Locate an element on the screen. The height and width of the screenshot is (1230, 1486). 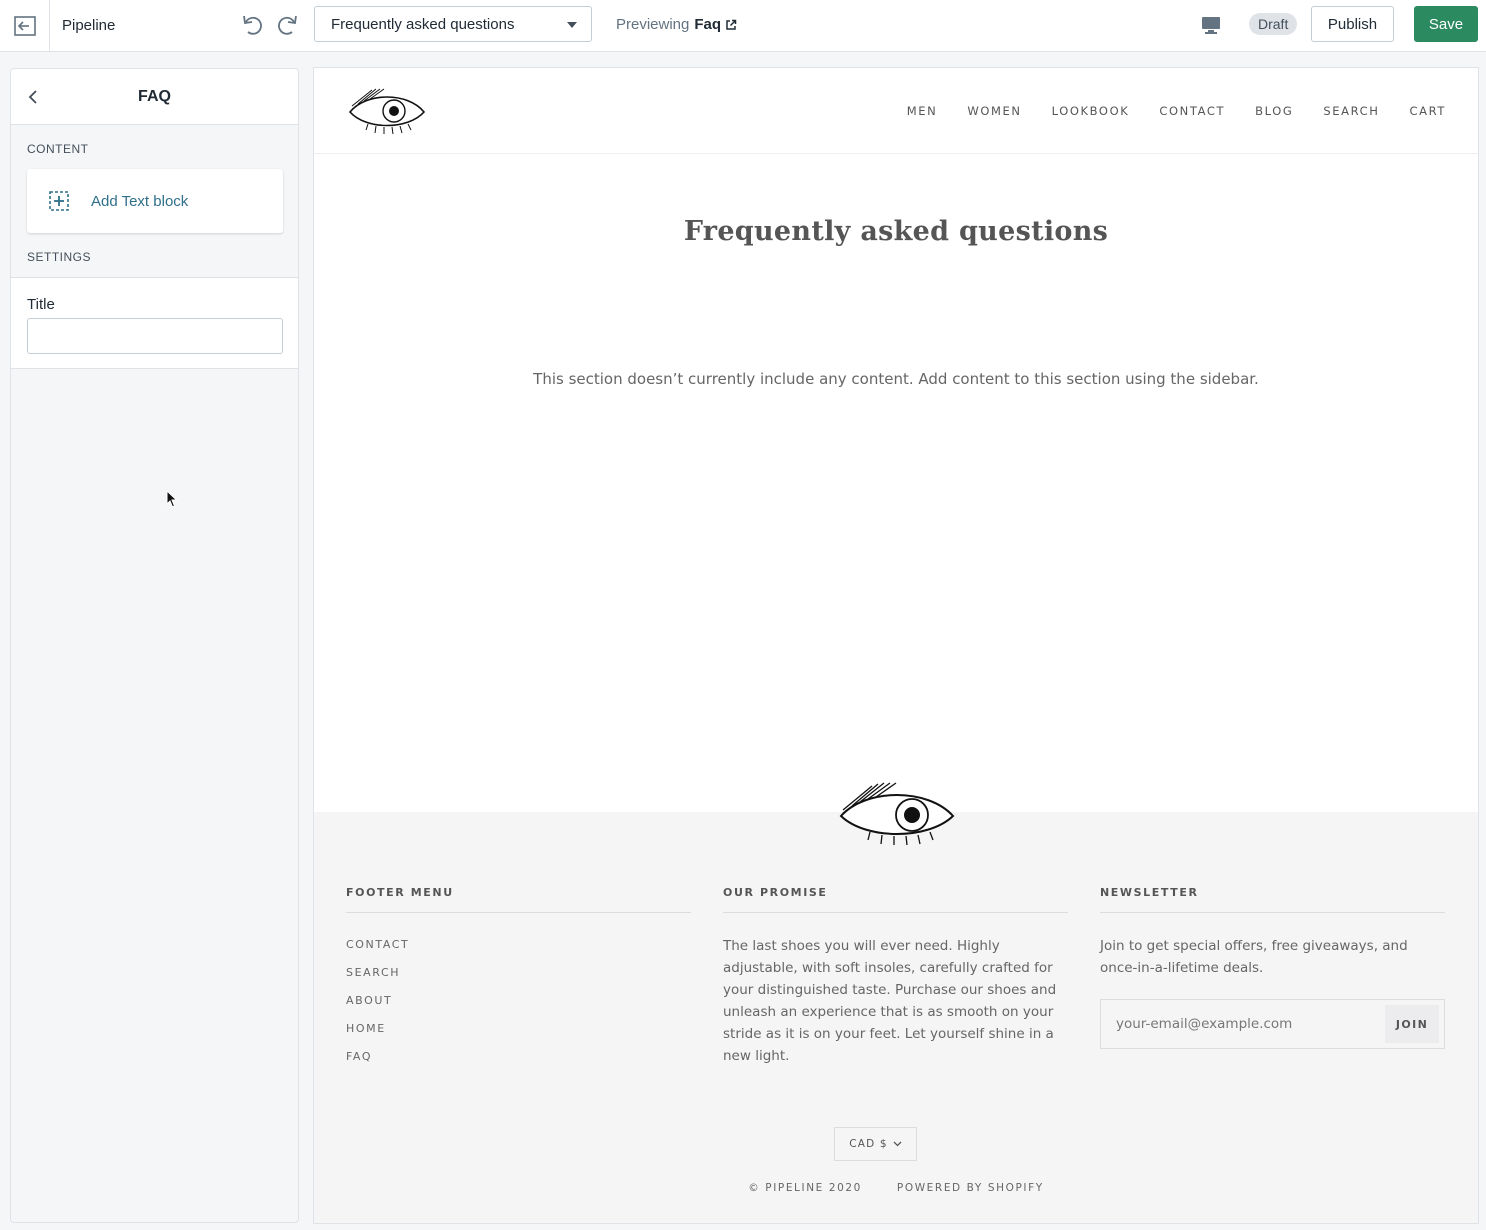
previewing-label: Previewing is located at coordinates (653, 24).